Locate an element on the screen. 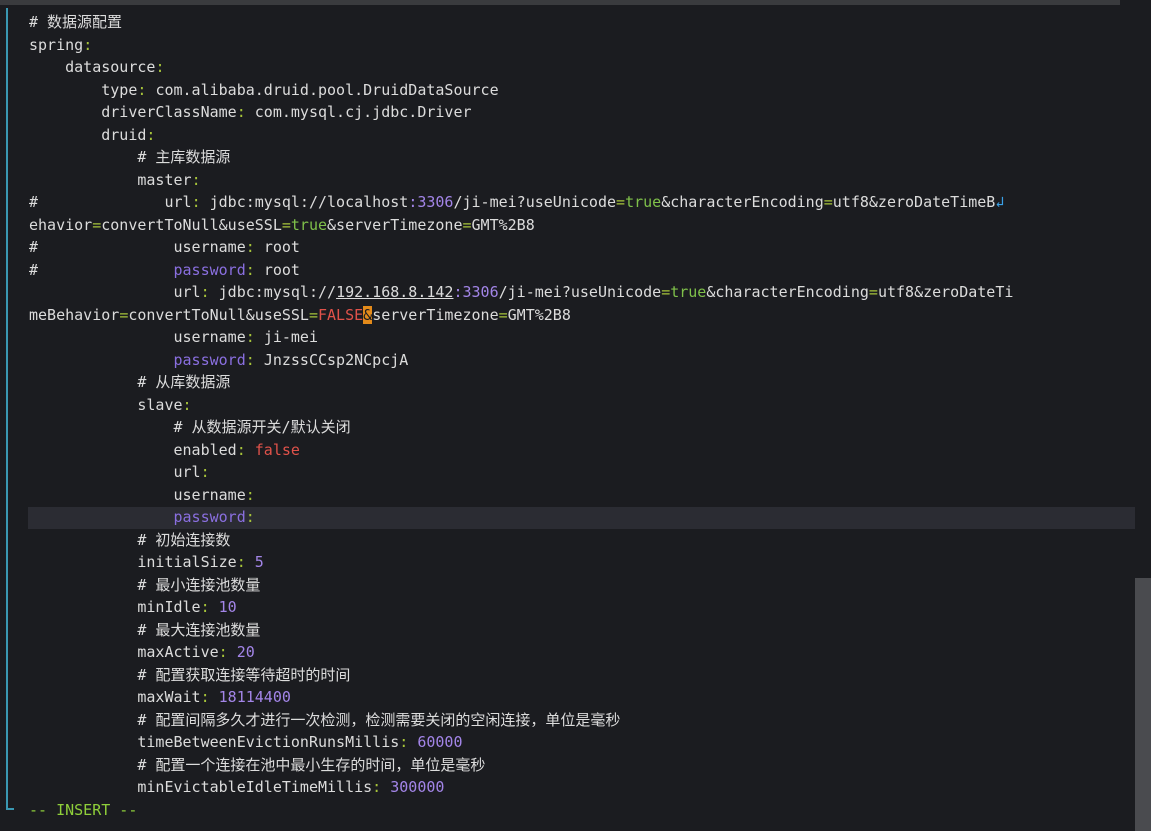 The width and height of the screenshot is (1151, 831). code-line: druid: is located at coordinates (579, 135).